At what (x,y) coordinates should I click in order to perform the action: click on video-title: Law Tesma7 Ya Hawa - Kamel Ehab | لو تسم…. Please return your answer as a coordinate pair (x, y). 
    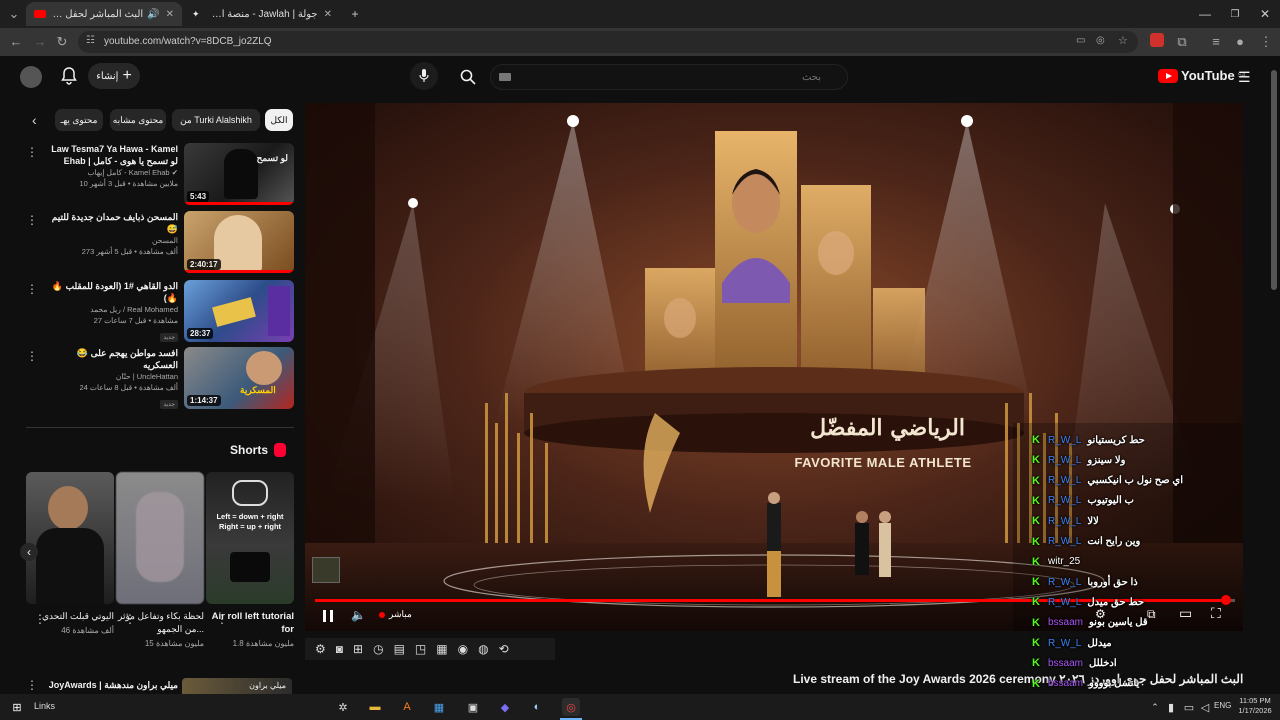
    Looking at the image, I should click on (110, 155).